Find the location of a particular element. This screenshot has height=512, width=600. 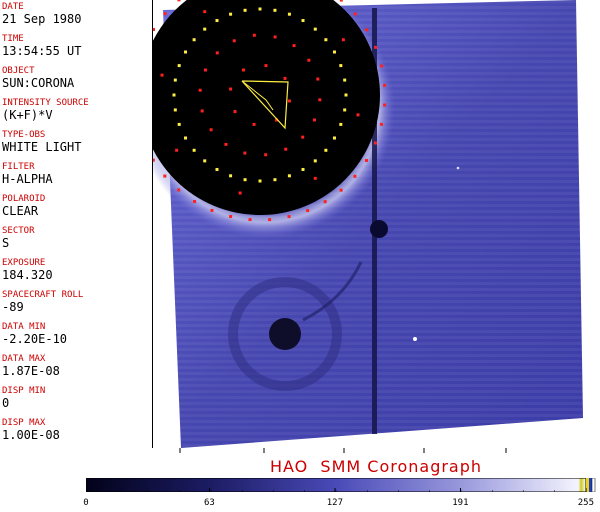

metadata-value: 21 Sep 1980 is located at coordinates (42, 19).